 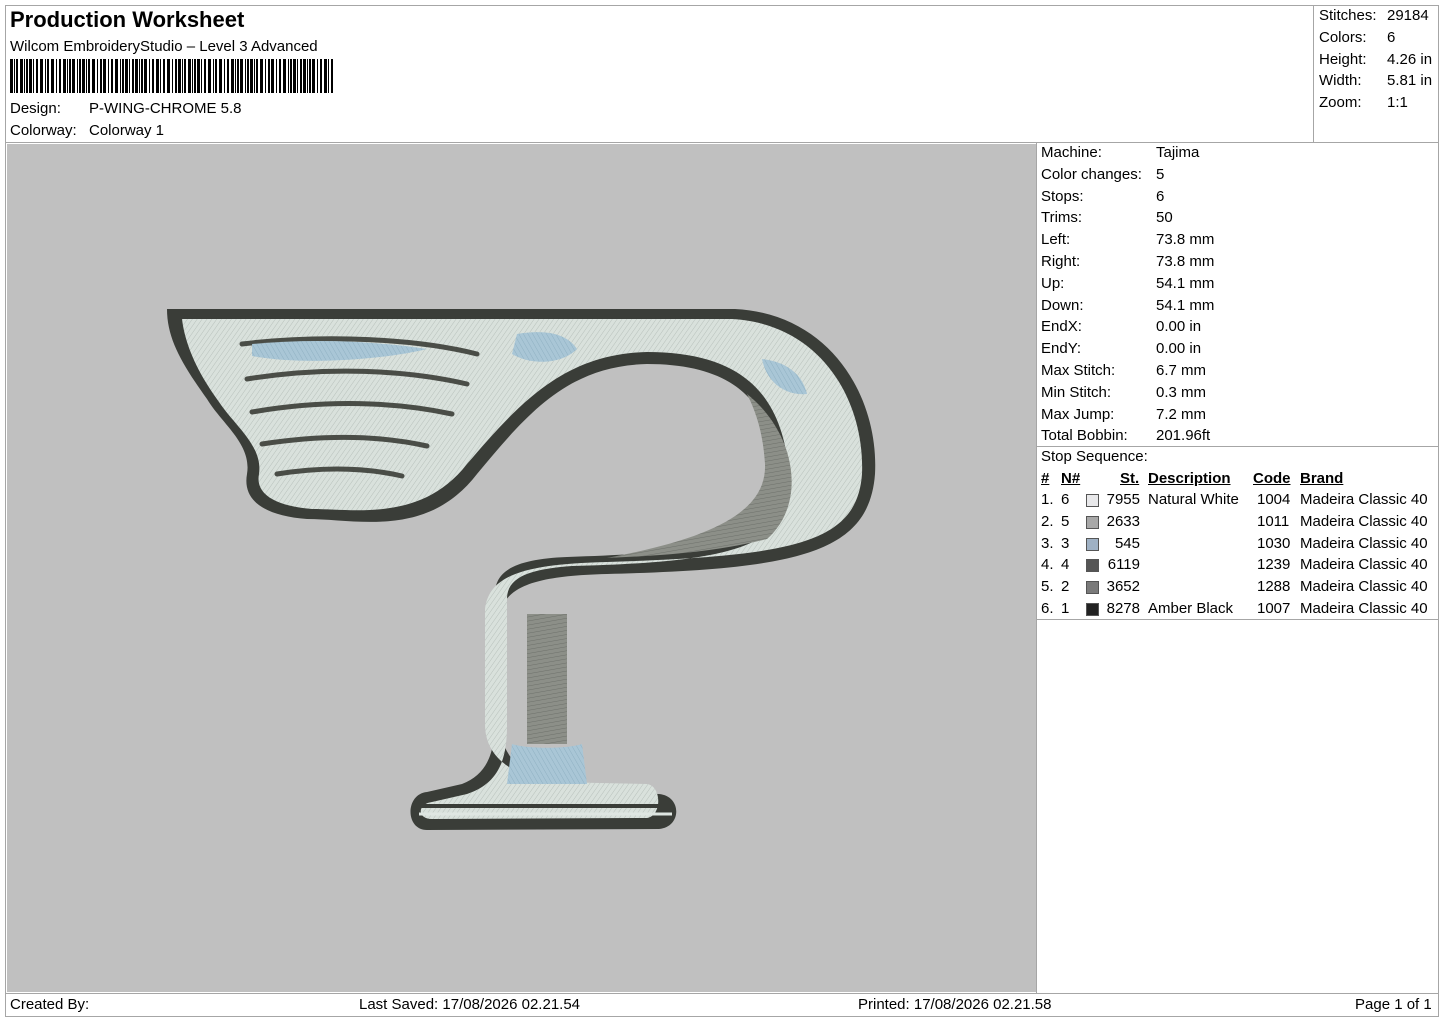 I want to click on machine-info-label: EndY:, so click(x=1061, y=349).